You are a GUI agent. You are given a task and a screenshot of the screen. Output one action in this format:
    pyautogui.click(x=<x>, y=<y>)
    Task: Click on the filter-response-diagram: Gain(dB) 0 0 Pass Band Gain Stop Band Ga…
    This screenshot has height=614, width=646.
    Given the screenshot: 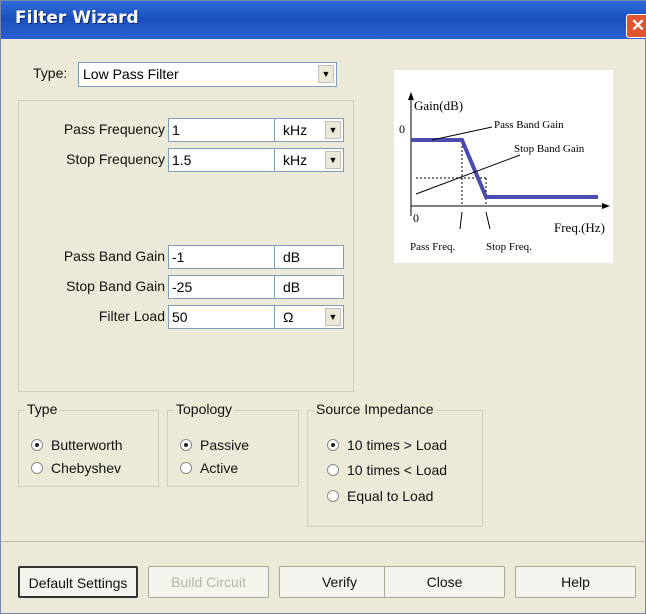 What is the action you would take?
    pyautogui.click(x=503, y=166)
    